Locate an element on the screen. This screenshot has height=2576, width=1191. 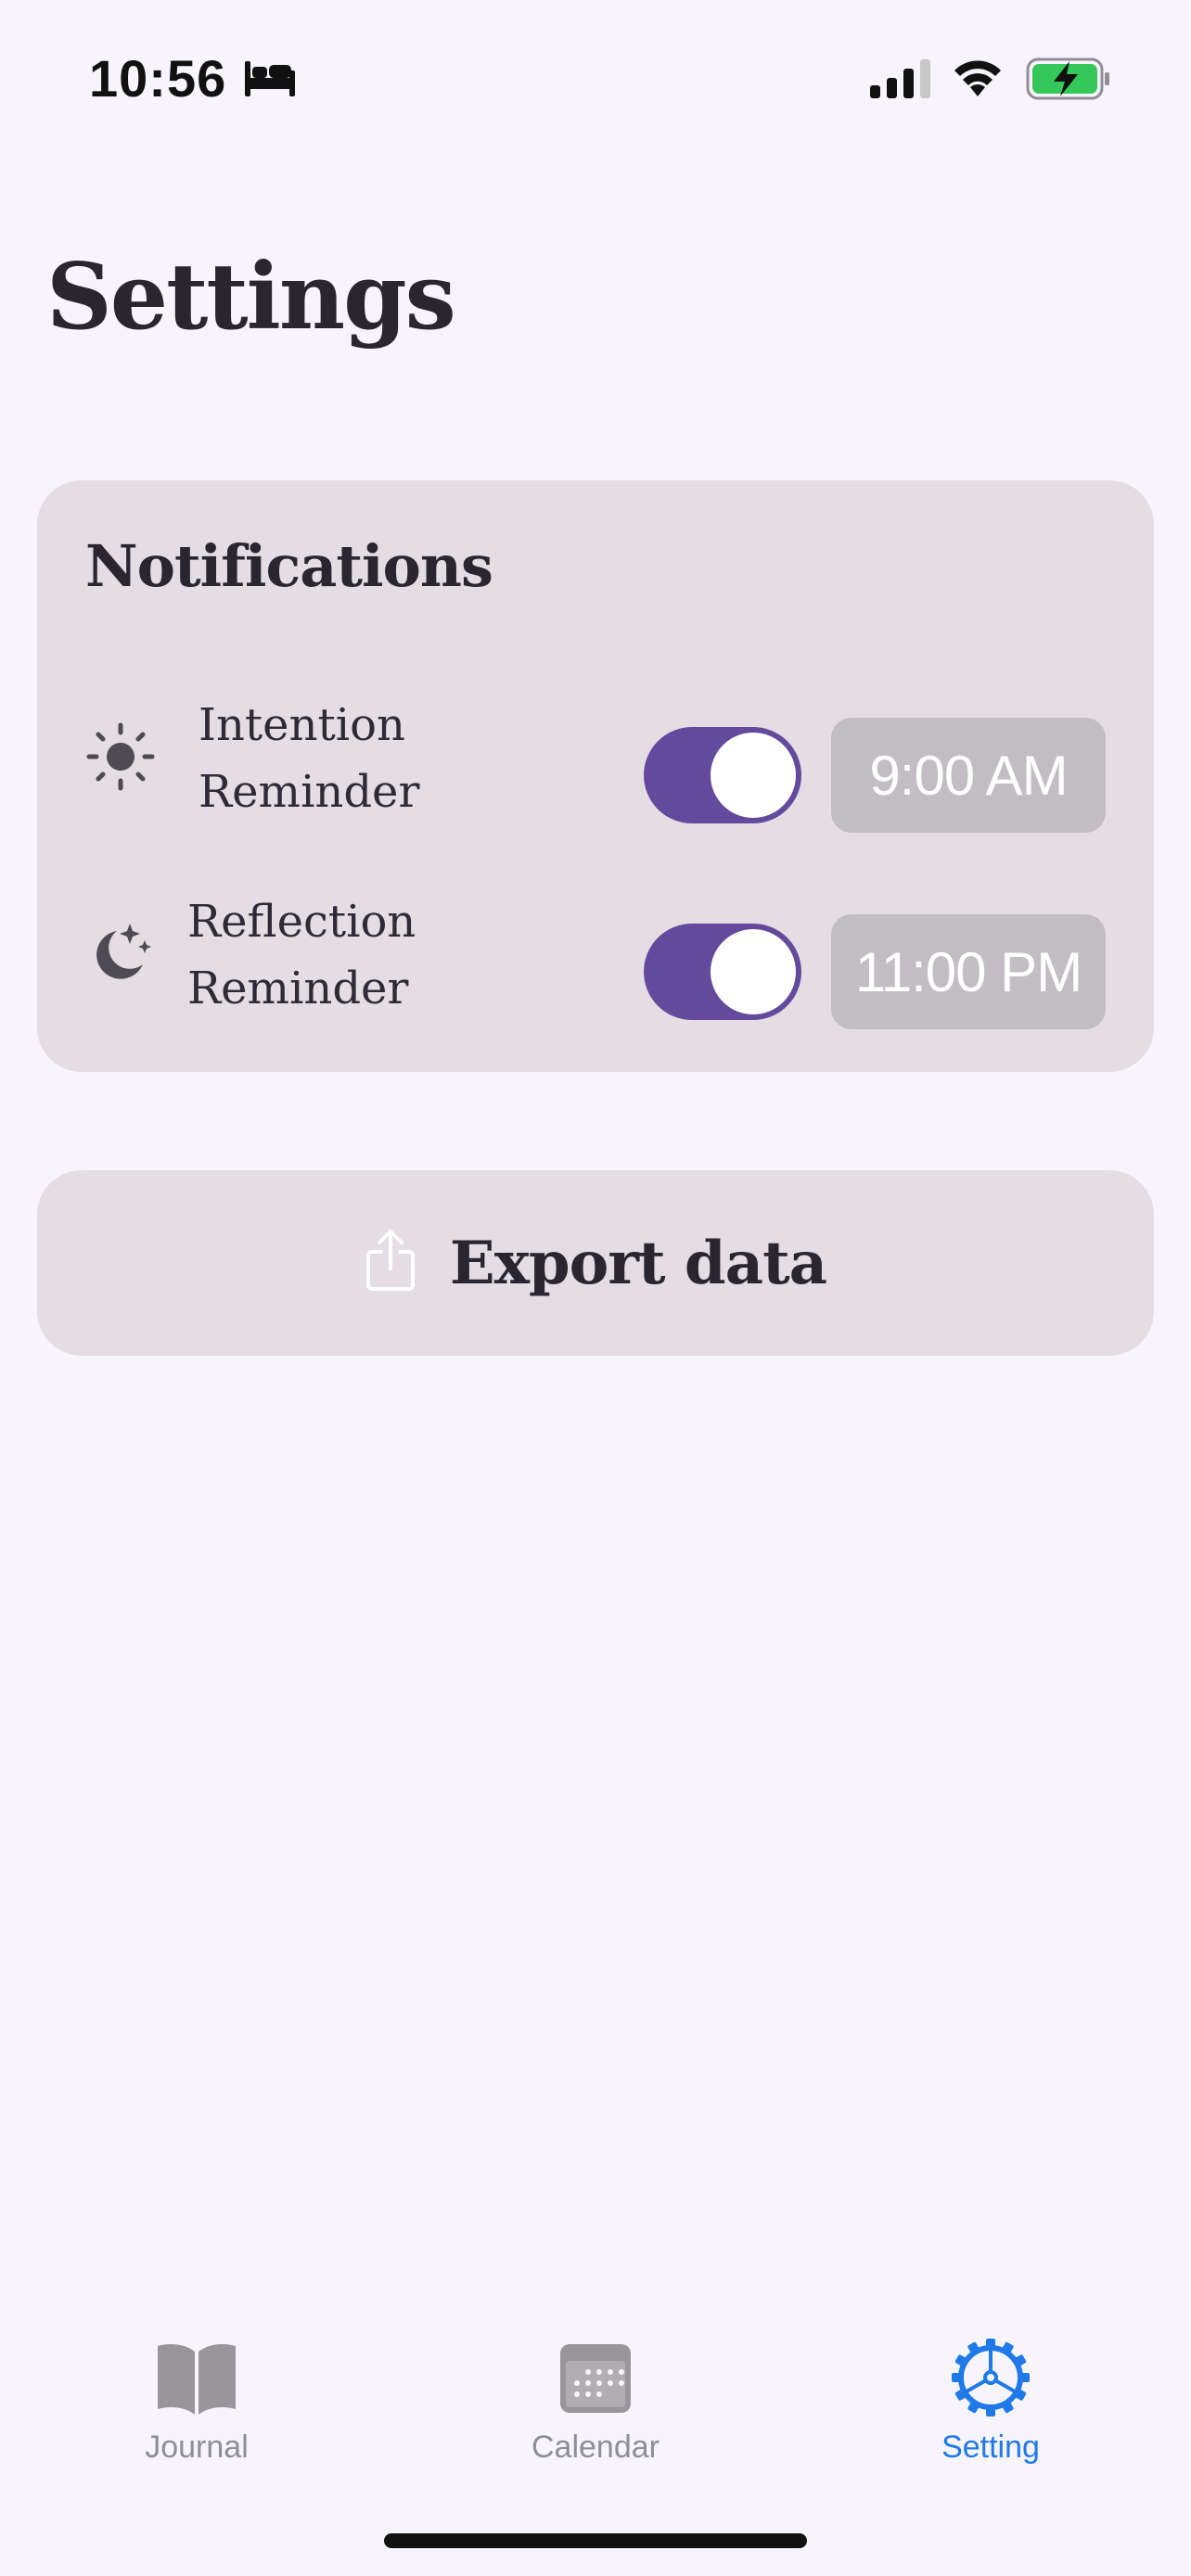
intention-label-line2: Reminder is located at coordinates (309, 792).